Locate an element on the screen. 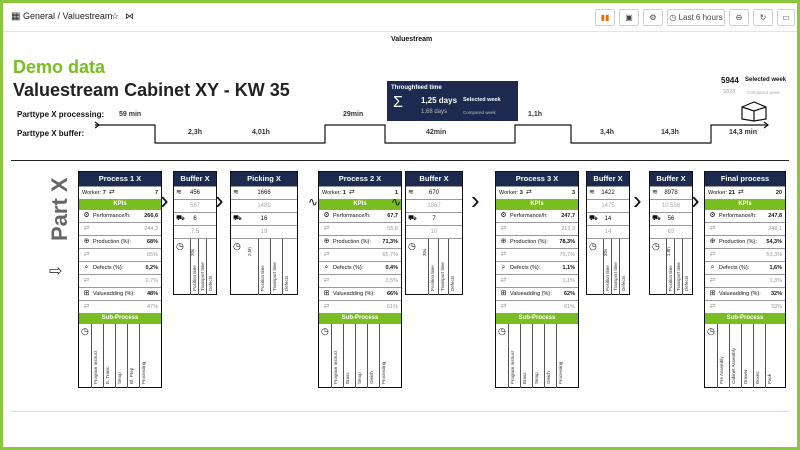  lines-compare-value: 10 is located at coordinates (434, 232).